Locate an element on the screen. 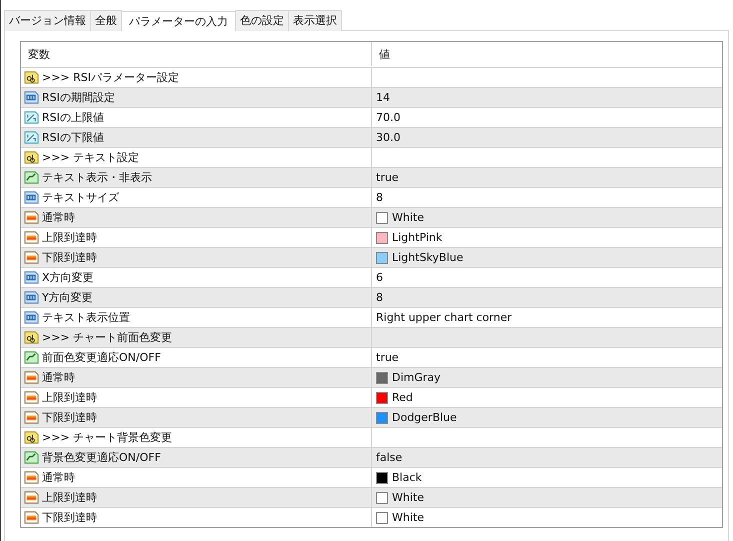  parameter-value: LightSkyBlue is located at coordinates (428, 257).